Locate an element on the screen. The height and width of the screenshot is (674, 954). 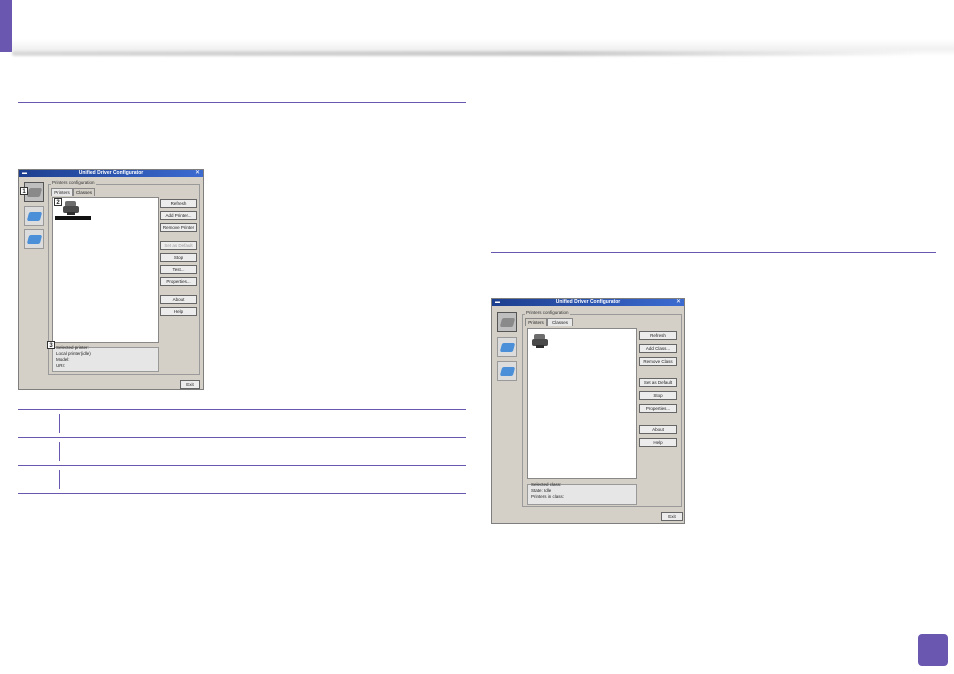
callout-3: 3 is located at coordinates (51, 345).